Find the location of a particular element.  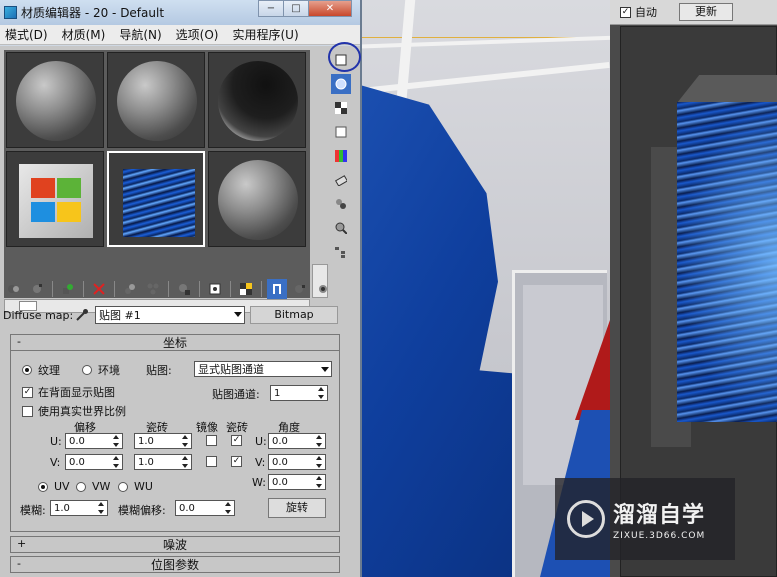

show-back-checkbox: ✓ is located at coordinates (27, 392).